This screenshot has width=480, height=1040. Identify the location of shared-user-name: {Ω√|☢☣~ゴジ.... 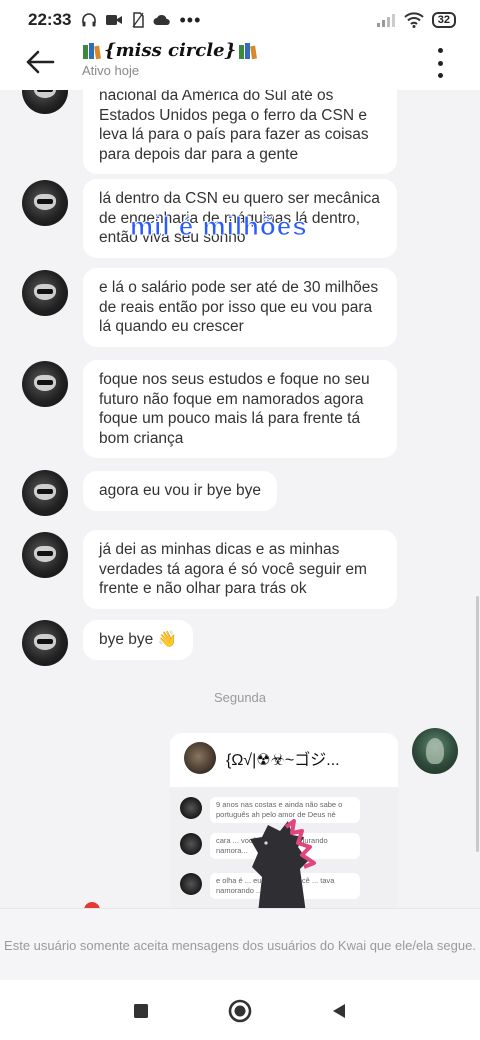
(283, 760).